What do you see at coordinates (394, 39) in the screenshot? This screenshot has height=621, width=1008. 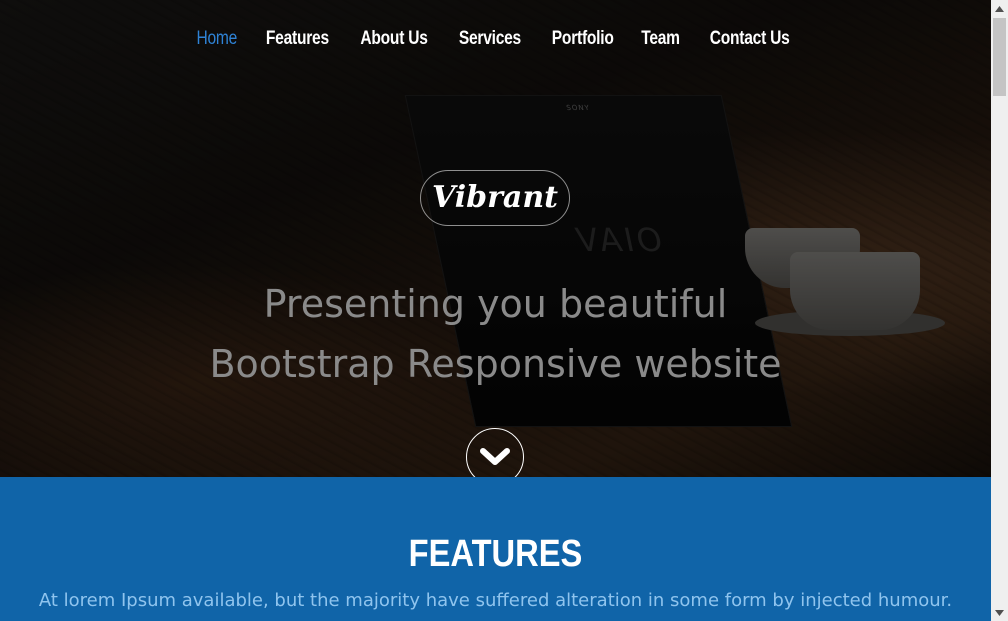 I see `nav-item-about-us: About Us` at bounding box center [394, 39].